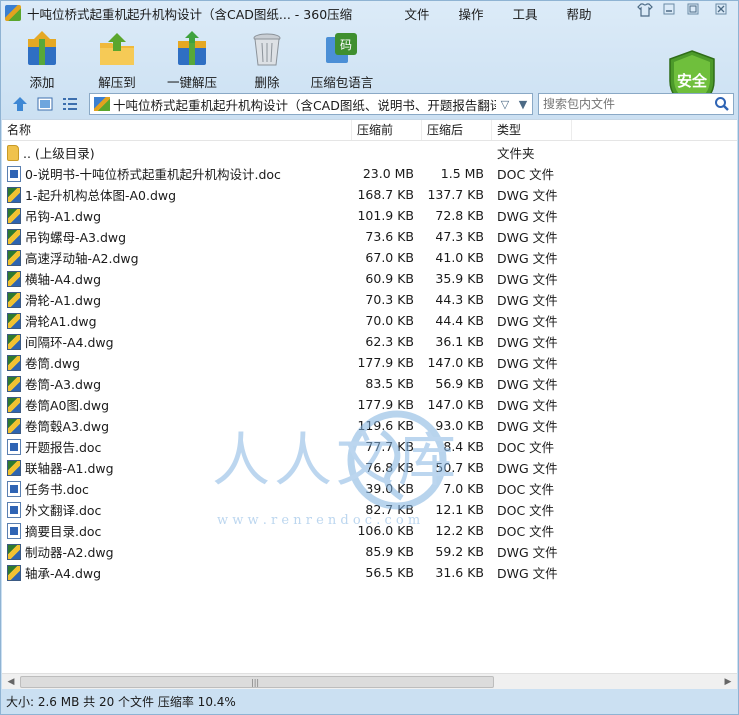  I want to click on file-name: 联轴器-A1.dwg, so click(69, 468).